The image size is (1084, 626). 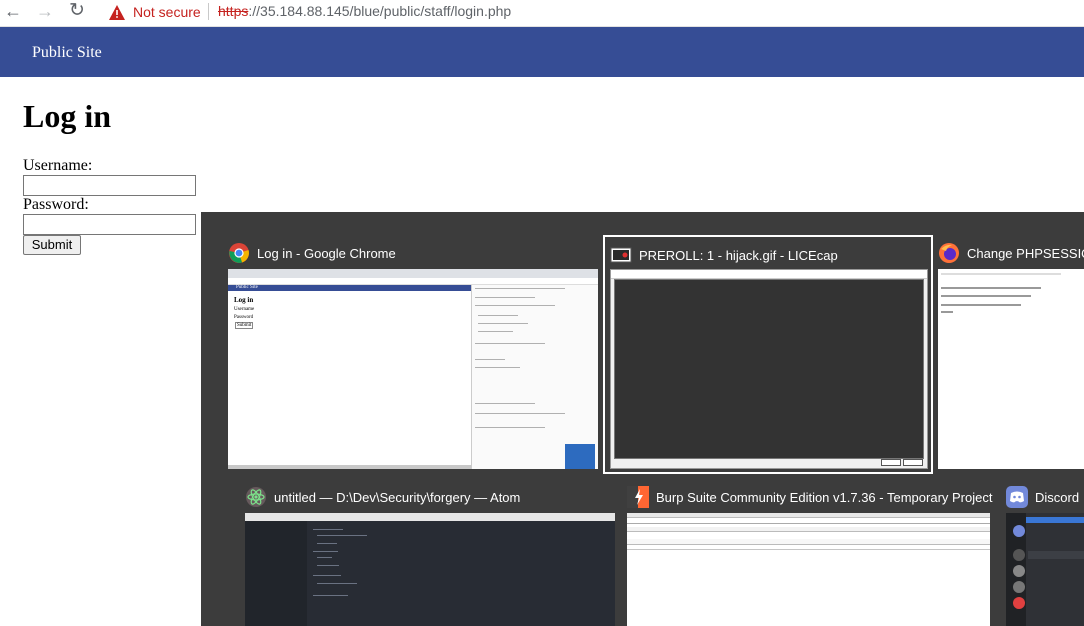 I want to click on reload-icon: ↻, so click(x=77, y=12).